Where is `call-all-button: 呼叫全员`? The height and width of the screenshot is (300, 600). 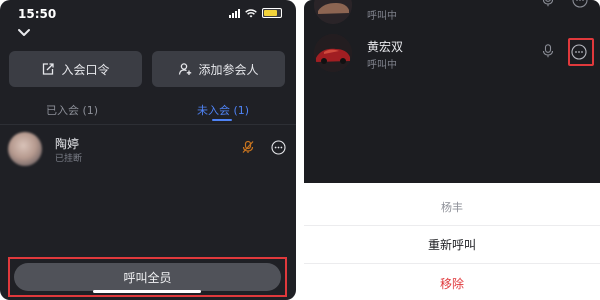 call-all-button: 呼叫全员 is located at coordinates (147, 277).